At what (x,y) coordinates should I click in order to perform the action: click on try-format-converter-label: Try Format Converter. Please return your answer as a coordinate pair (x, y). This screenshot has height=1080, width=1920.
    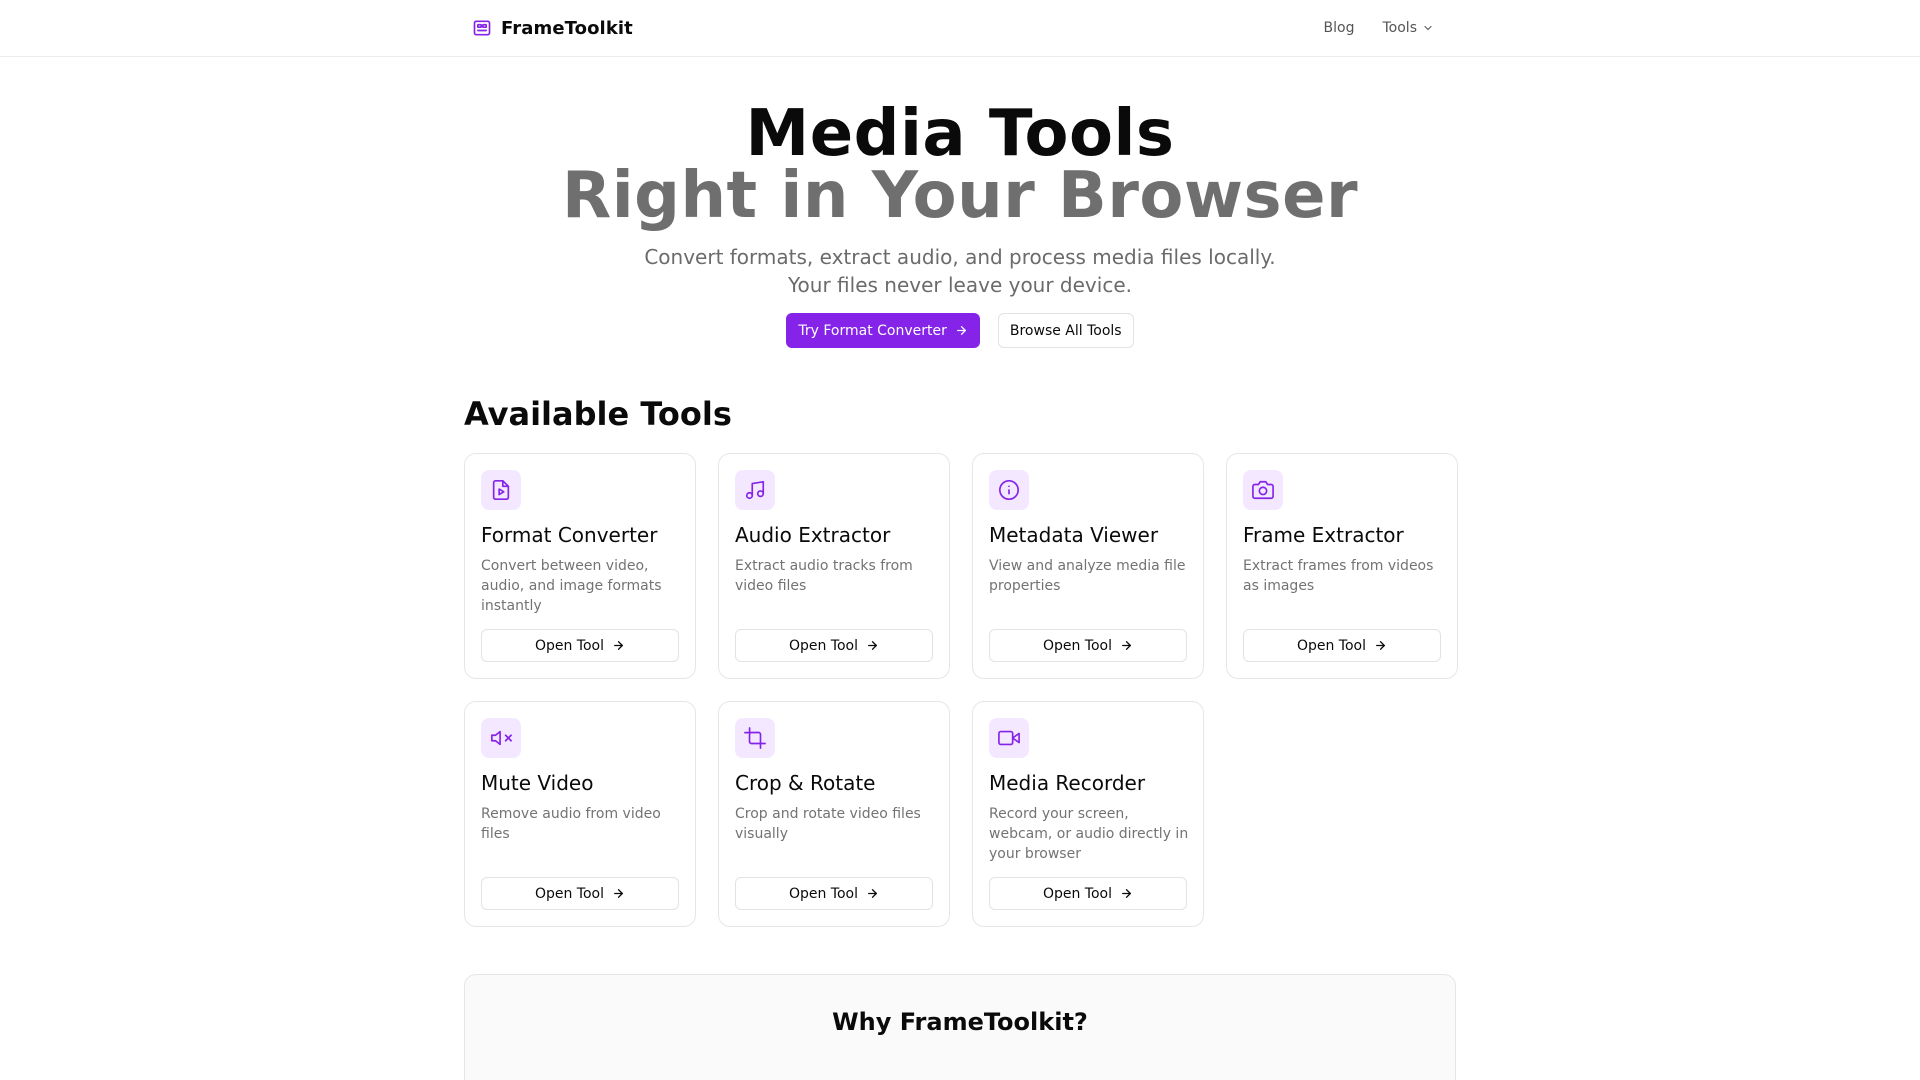
    Looking at the image, I should click on (872, 330).